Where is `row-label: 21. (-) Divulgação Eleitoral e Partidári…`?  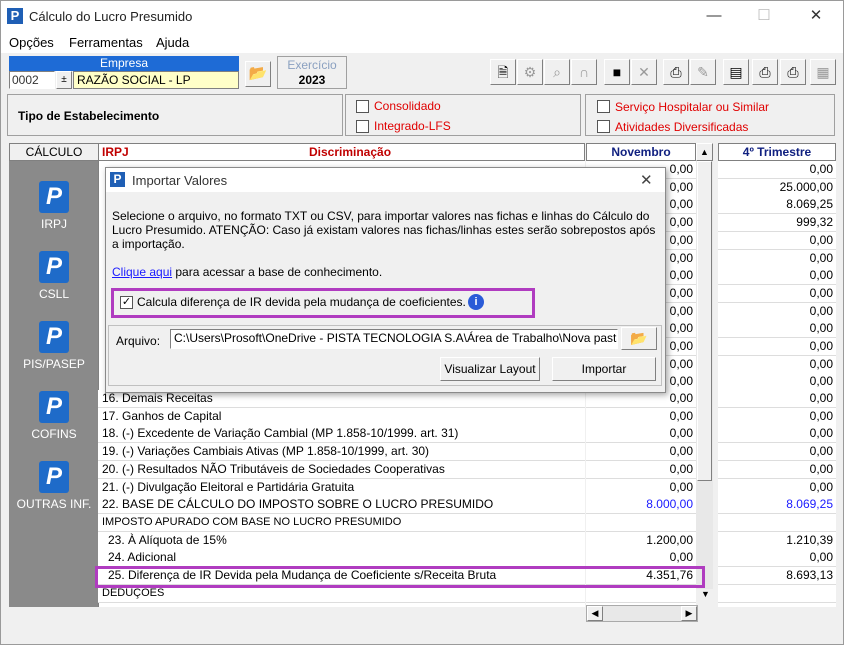 row-label: 21. (-) Divulgação Eleitoral e Partidári… is located at coordinates (341, 487).